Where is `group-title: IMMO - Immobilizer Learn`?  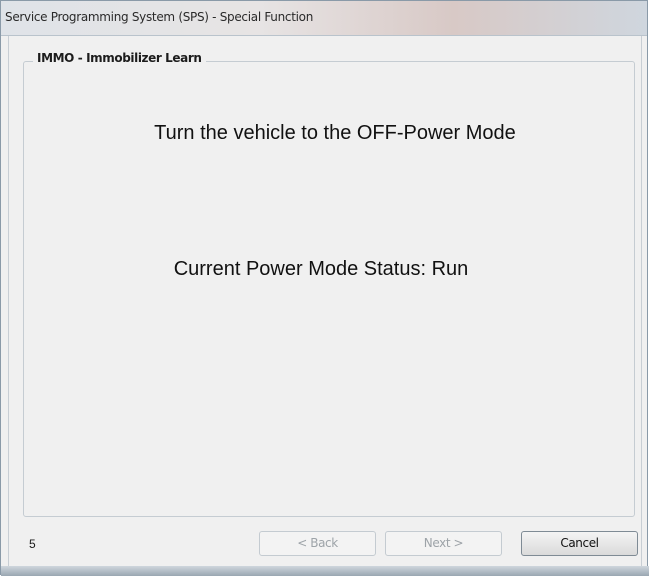 group-title: IMMO - Immobilizer Learn is located at coordinates (119, 58).